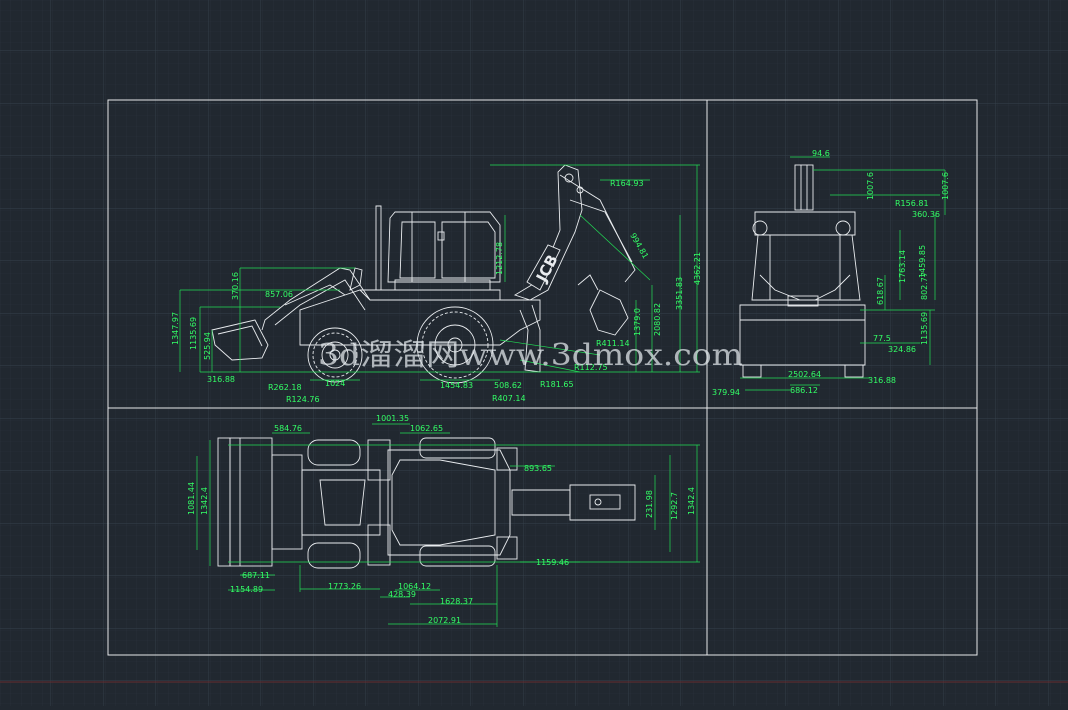 Image resolution: width=1068 pixels, height=710 pixels. What do you see at coordinates (344, 586) in the screenshot?
I see `dim-1773-26: 1773.26` at bounding box center [344, 586].